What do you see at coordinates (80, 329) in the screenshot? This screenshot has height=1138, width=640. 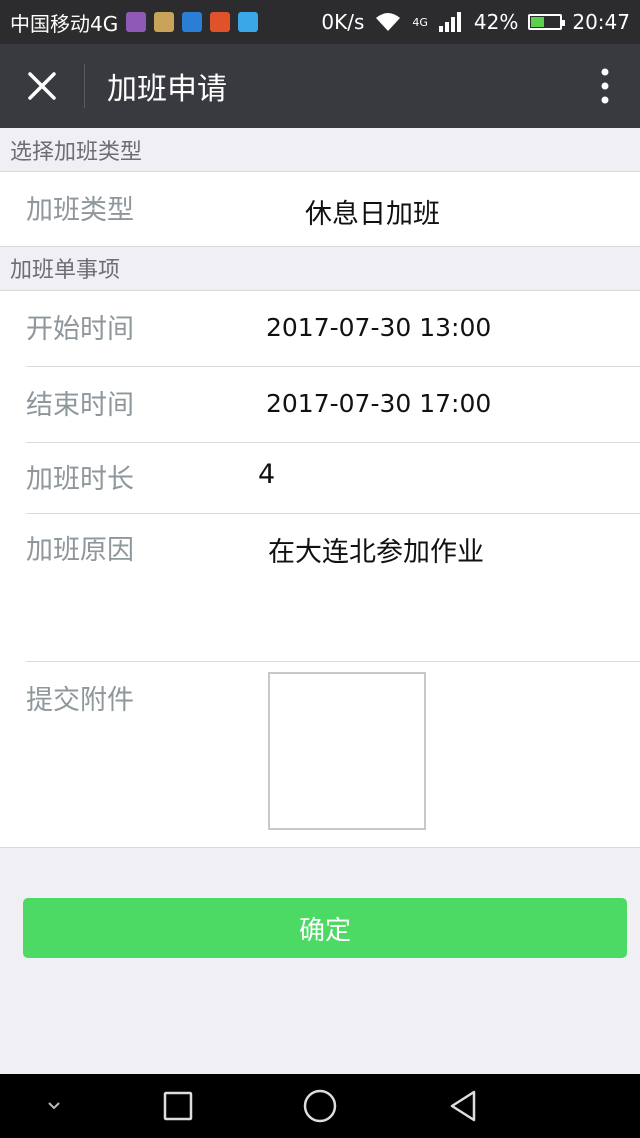 I see `start-time-label: 开始时间` at bounding box center [80, 329].